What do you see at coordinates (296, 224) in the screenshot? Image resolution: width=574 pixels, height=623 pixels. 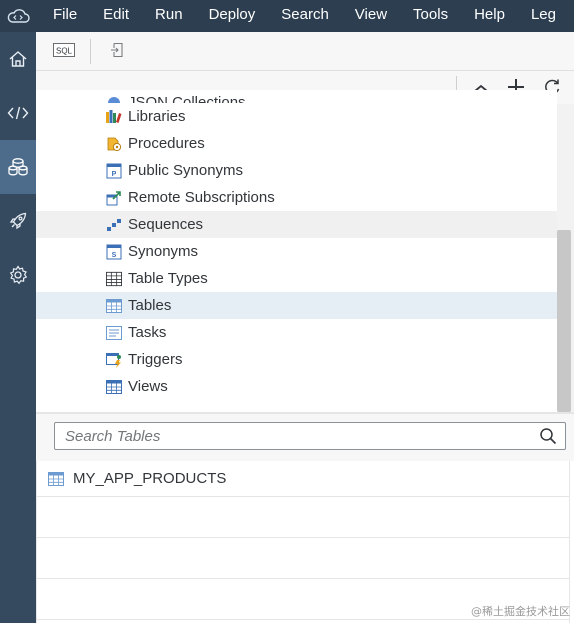 I see `tree-item-sequences: Sequences` at bounding box center [296, 224].